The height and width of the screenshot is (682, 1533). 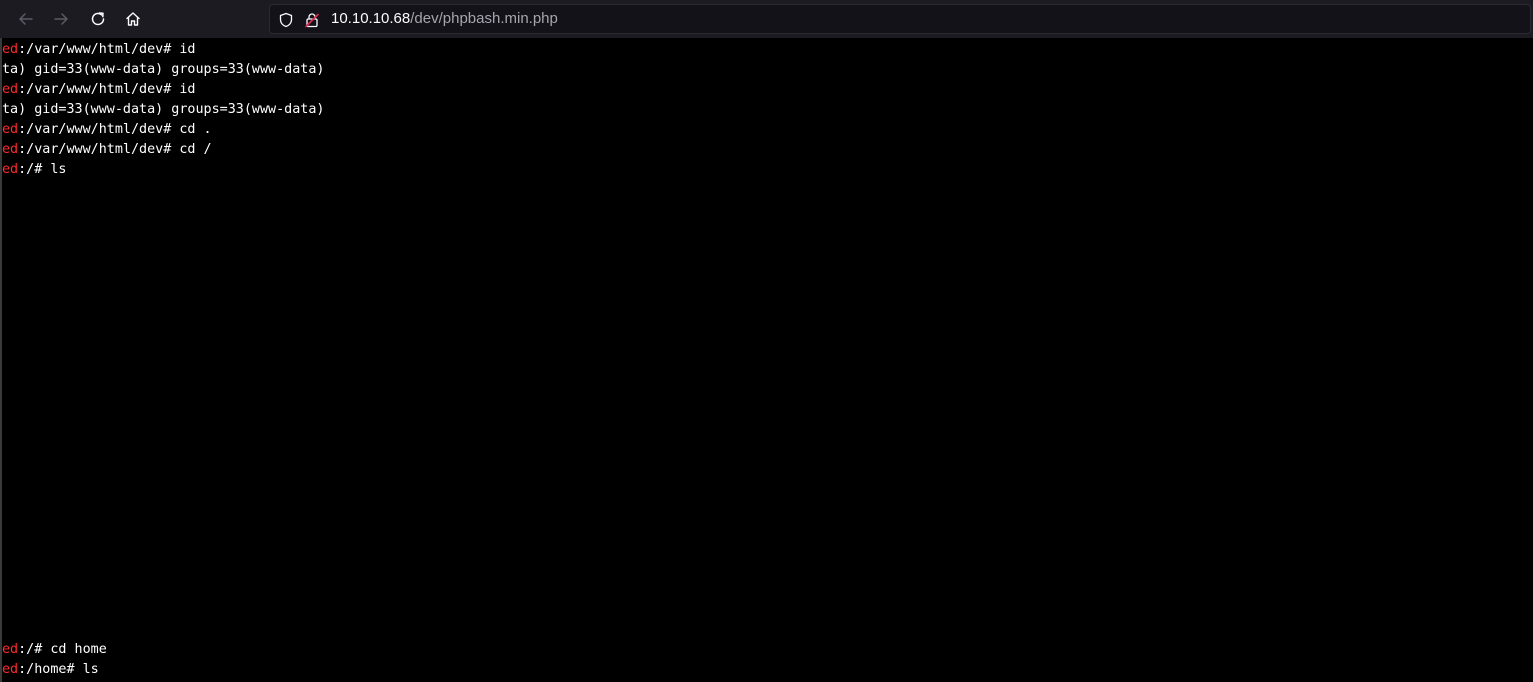 I want to click on shield-icon, so click(x=286, y=20).